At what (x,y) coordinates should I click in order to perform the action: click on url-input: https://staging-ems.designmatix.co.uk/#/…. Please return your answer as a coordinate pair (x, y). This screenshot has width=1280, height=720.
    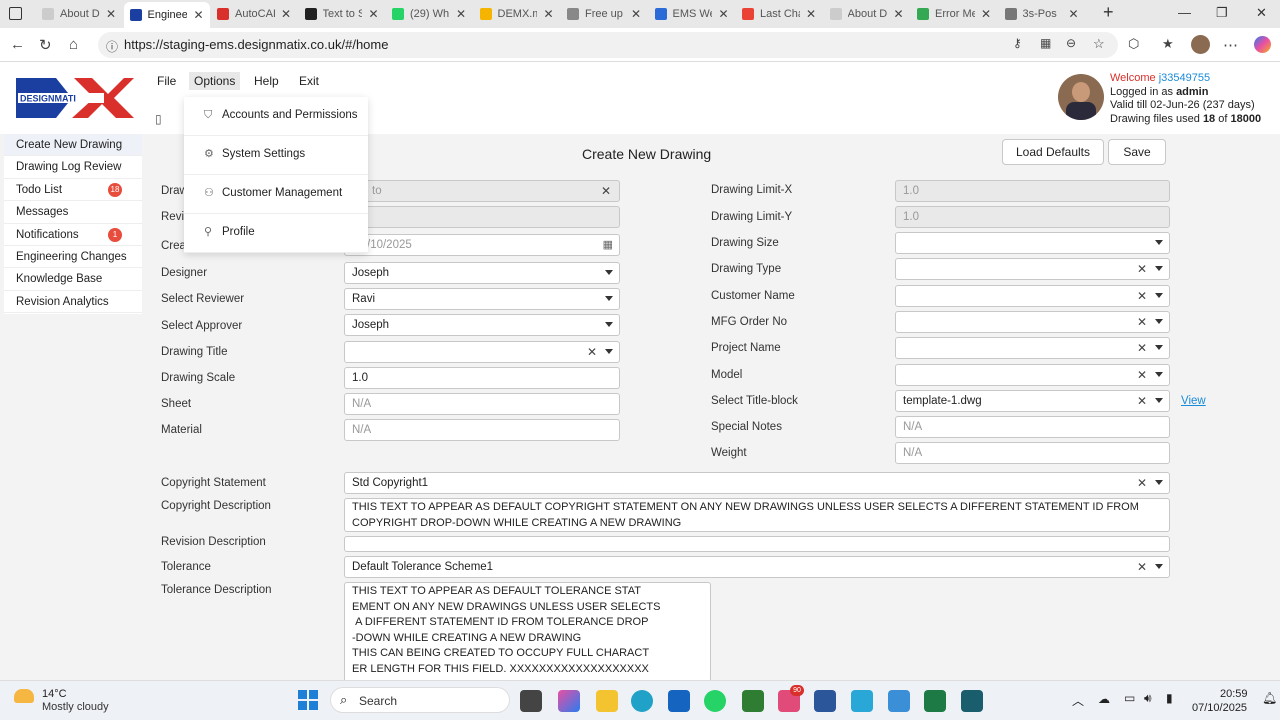
    Looking at the image, I should click on (608, 45).